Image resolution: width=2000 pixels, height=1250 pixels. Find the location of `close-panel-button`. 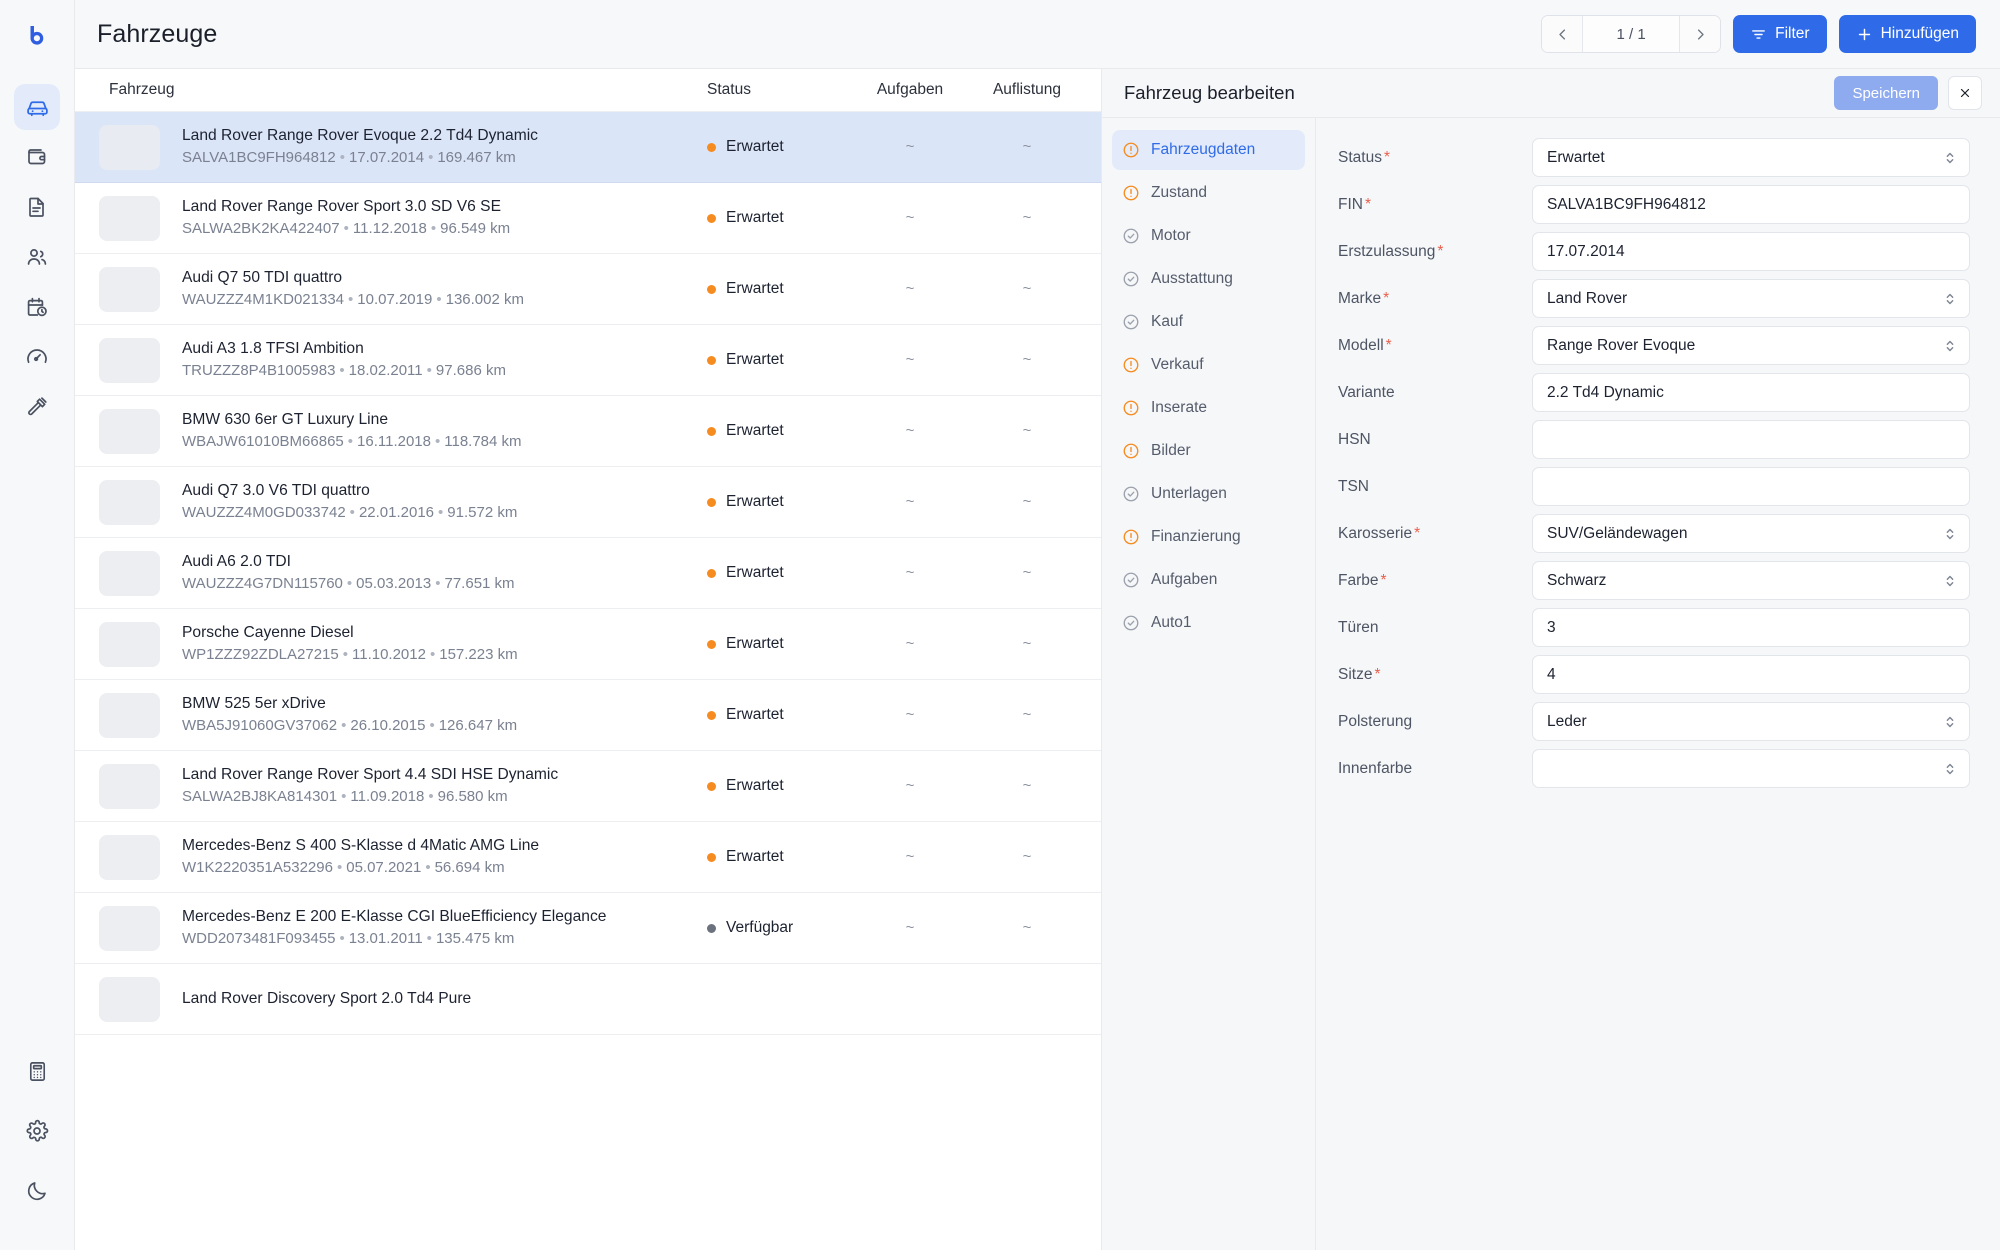

close-panel-button is located at coordinates (1965, 93).